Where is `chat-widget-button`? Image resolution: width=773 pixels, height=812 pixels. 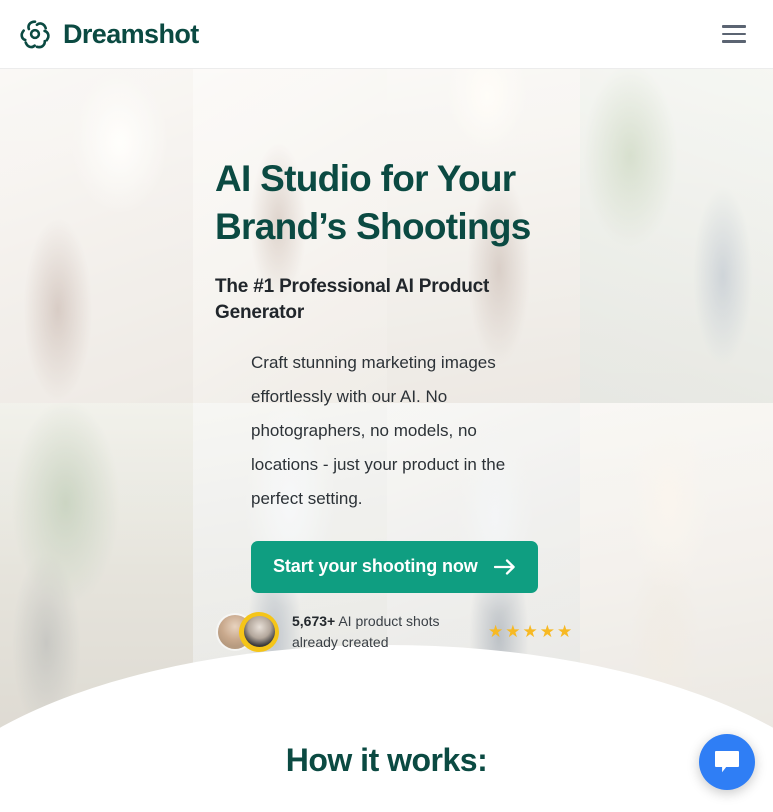 chat-widget-button is located at coordinates (727, 762).